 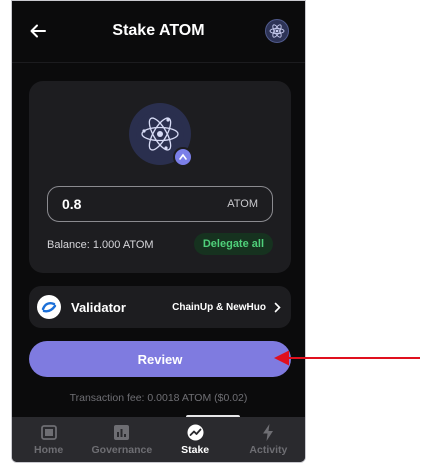 What do you see at coordinates (145, 204) in the screenshot?
I see `amount-input` at bounding box center [145, 204].